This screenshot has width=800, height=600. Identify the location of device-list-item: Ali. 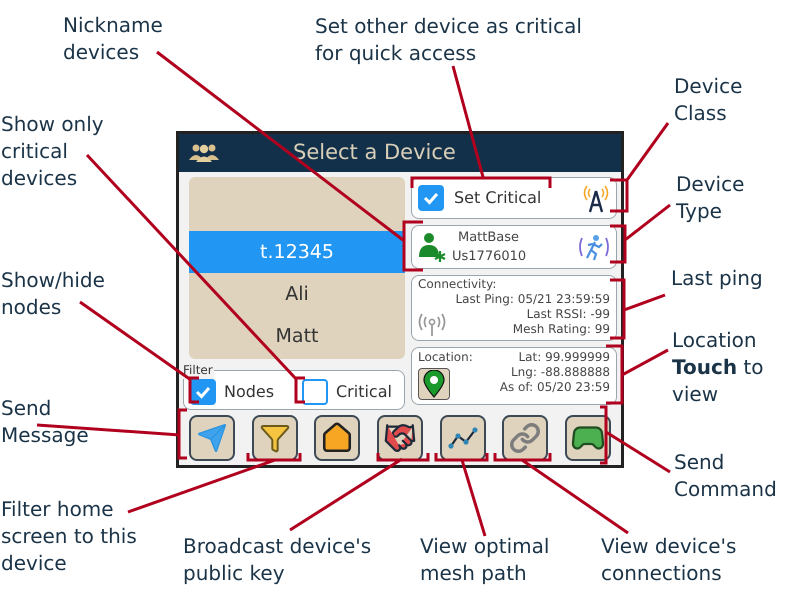
(297, 294).